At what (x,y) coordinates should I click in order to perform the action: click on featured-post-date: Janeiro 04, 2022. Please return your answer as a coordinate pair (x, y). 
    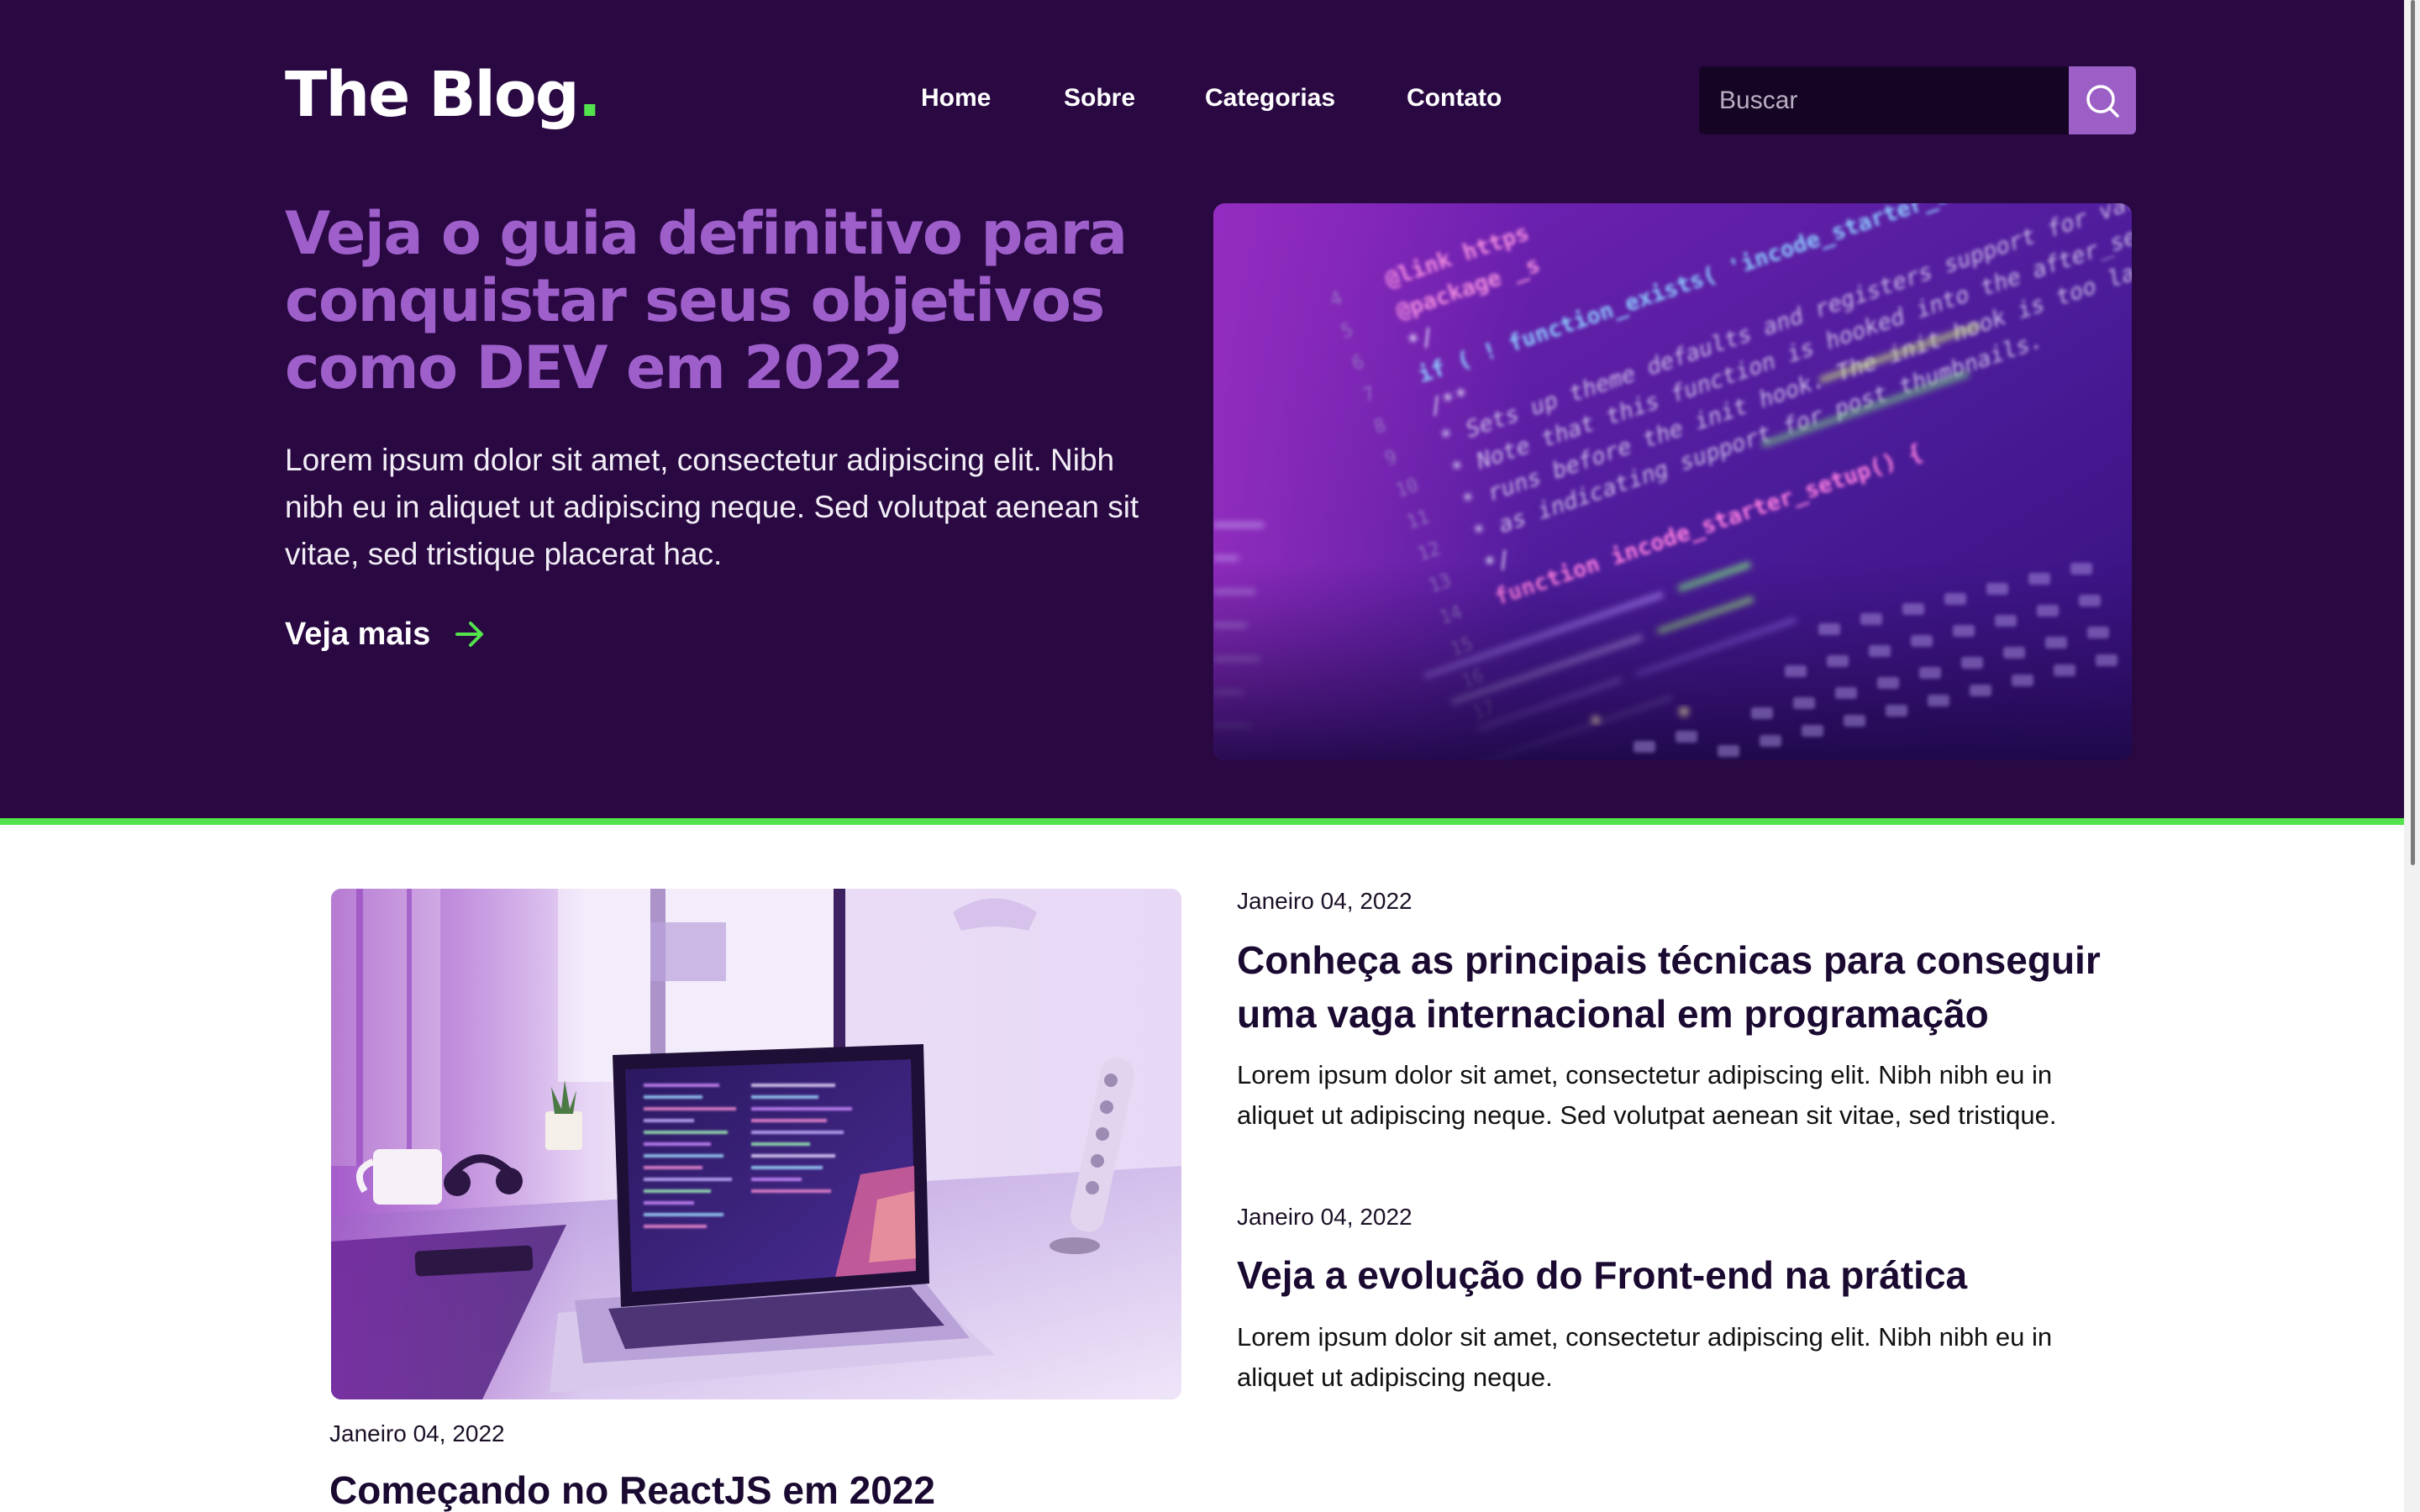
    Looking at the image, I should click on (417, 1433).